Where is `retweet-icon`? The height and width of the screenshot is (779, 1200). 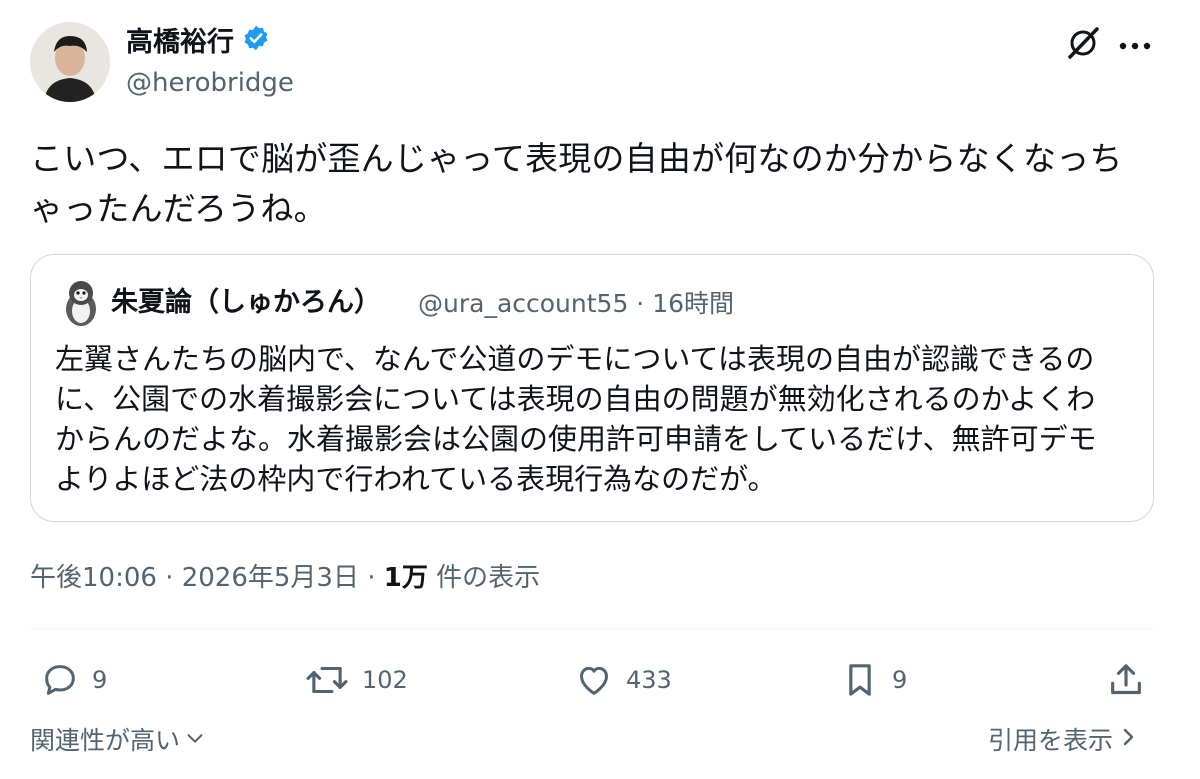 retweet-icon is located at coordinates (327, 680).